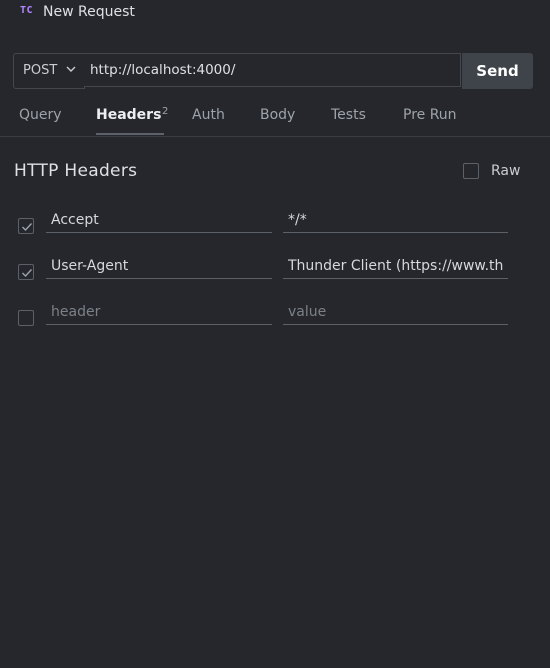 The image size is (550, 668). I want to click on request-title: New Request, so click(89, 12).